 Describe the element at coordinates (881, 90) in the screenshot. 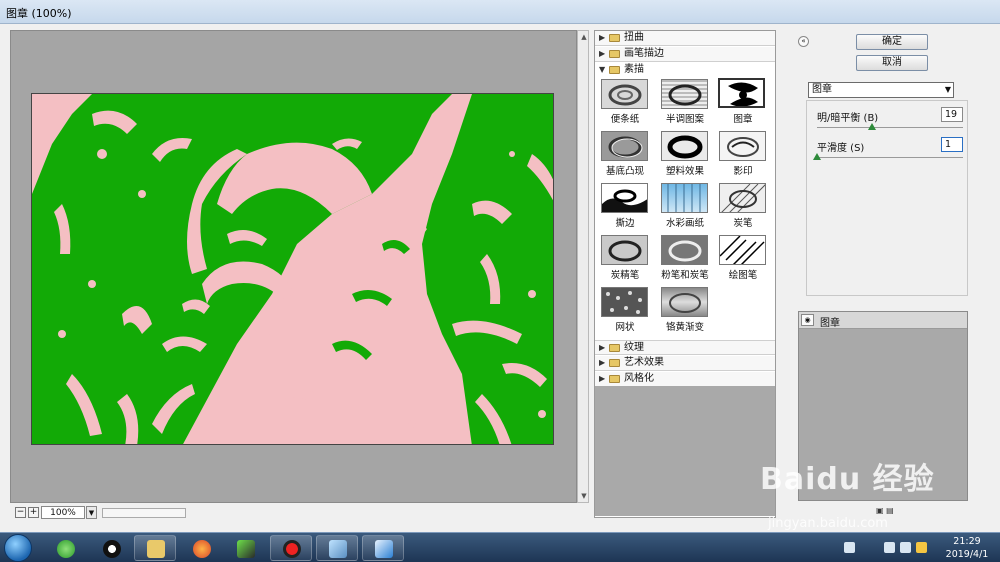

I see `filter-select: 图章 ▼` at that location.